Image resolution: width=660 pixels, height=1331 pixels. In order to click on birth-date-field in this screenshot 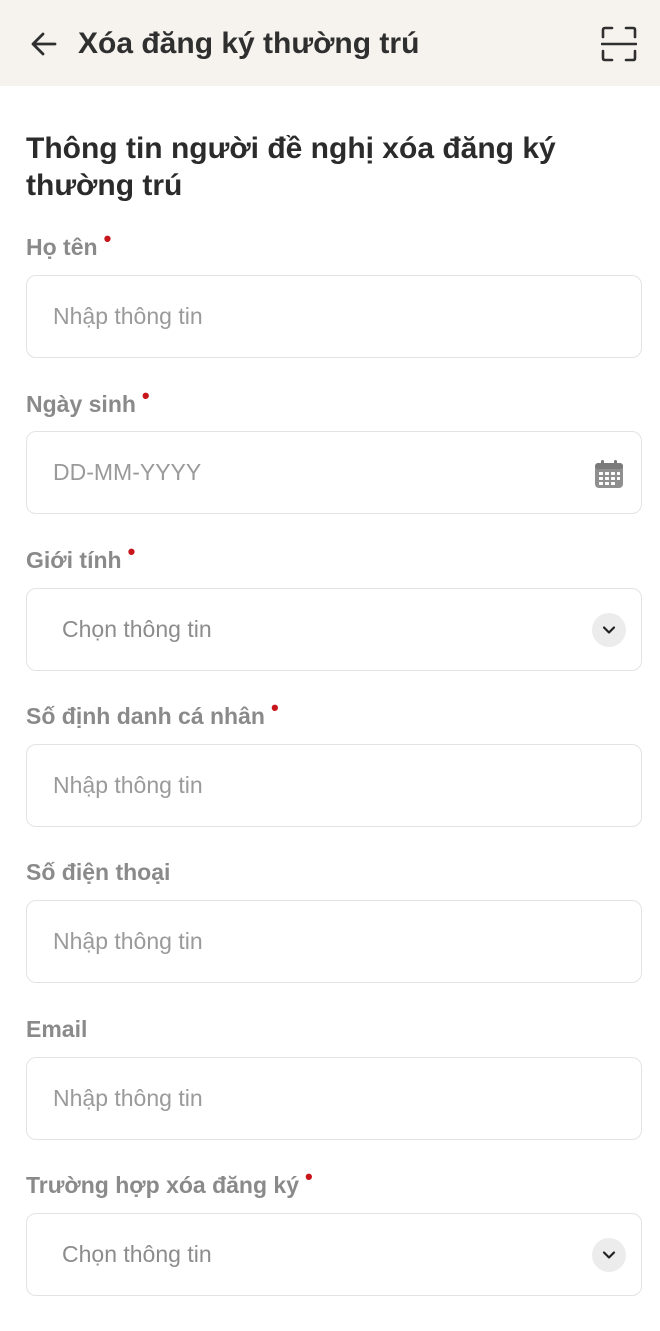, I will do `click(334, 472)`.